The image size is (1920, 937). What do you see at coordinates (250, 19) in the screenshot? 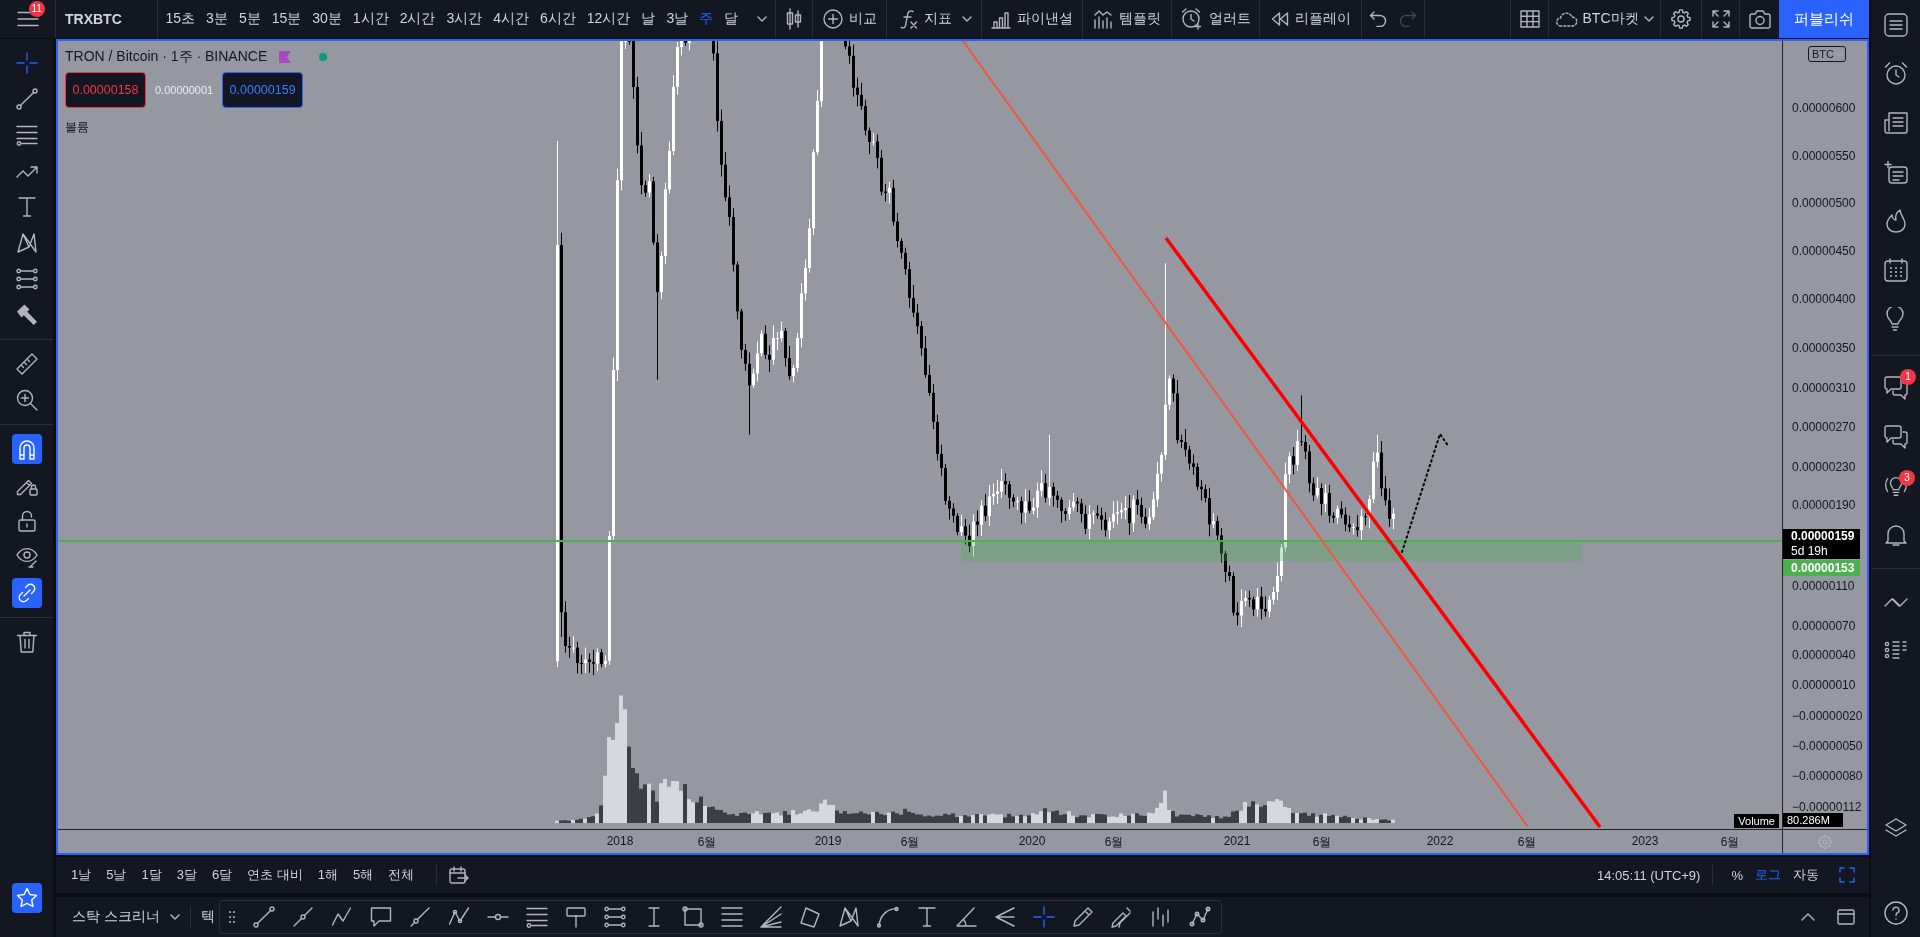
I see `interval-option: 5분` at bounding box center [250, 19].